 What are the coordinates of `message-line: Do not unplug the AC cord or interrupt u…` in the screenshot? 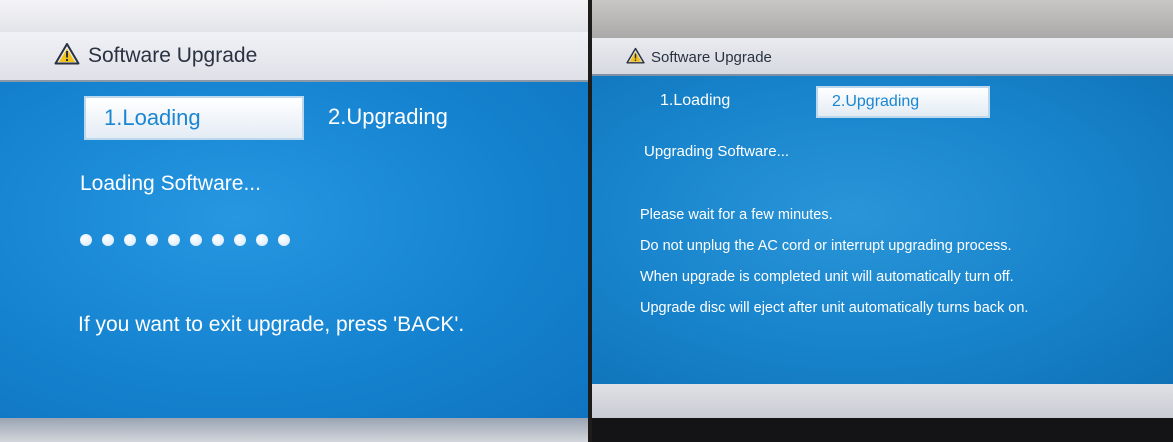 It's located at (826, 246).